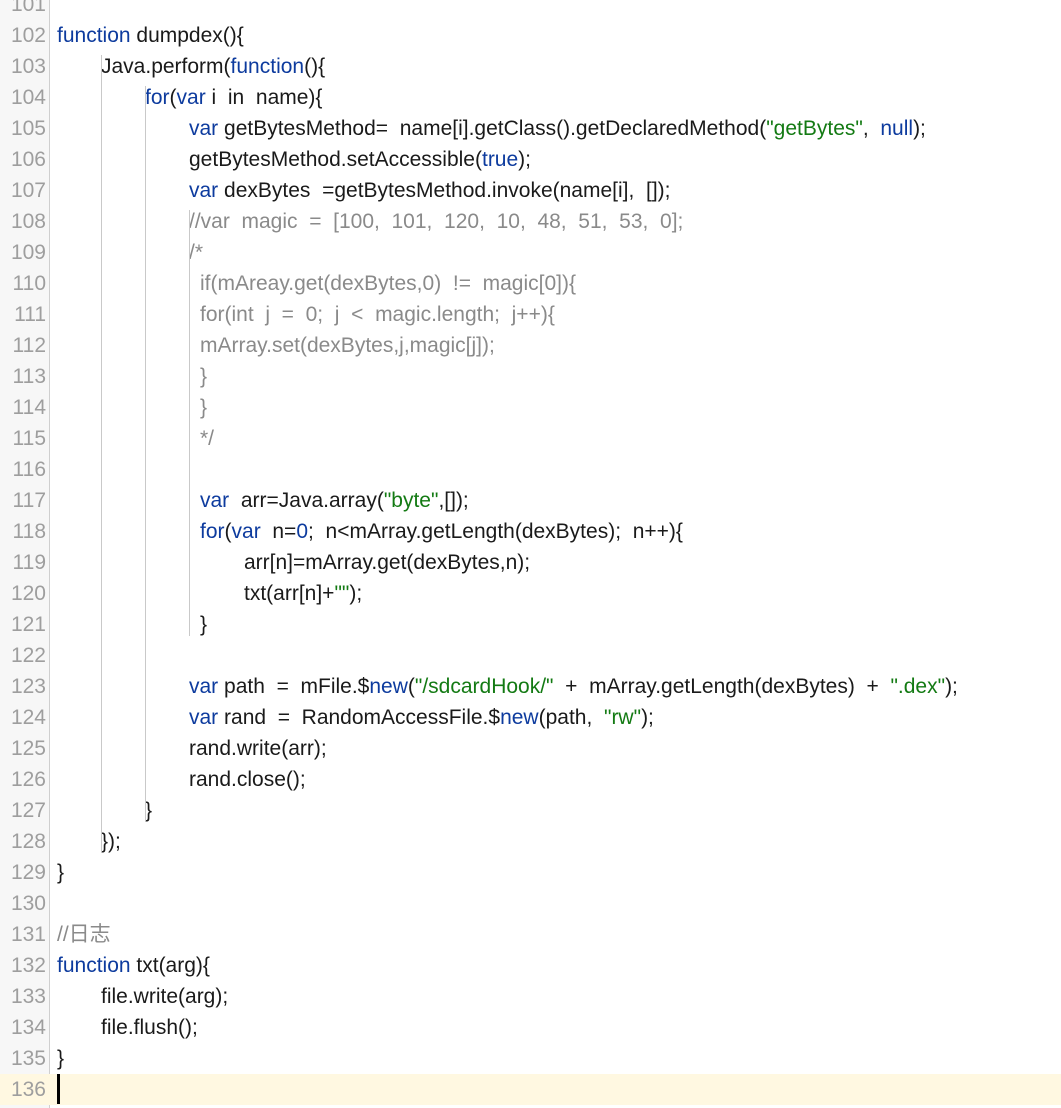 Image resolution: width=1061 pixels, height=1108 pixels. Describe the element at coordinates (173, 97) in the screenshot. I see `code-token: (` at that location.